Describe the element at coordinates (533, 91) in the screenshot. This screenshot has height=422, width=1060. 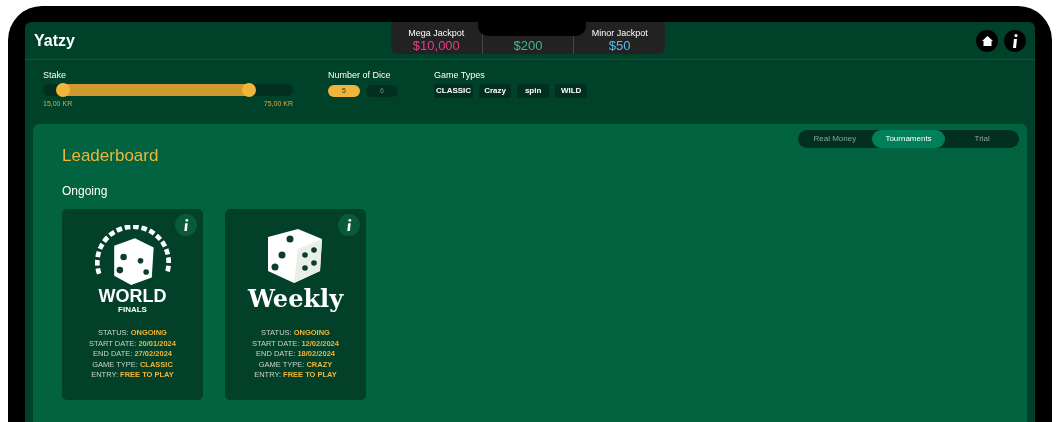
I see `game-type-logo: spin` at that location.